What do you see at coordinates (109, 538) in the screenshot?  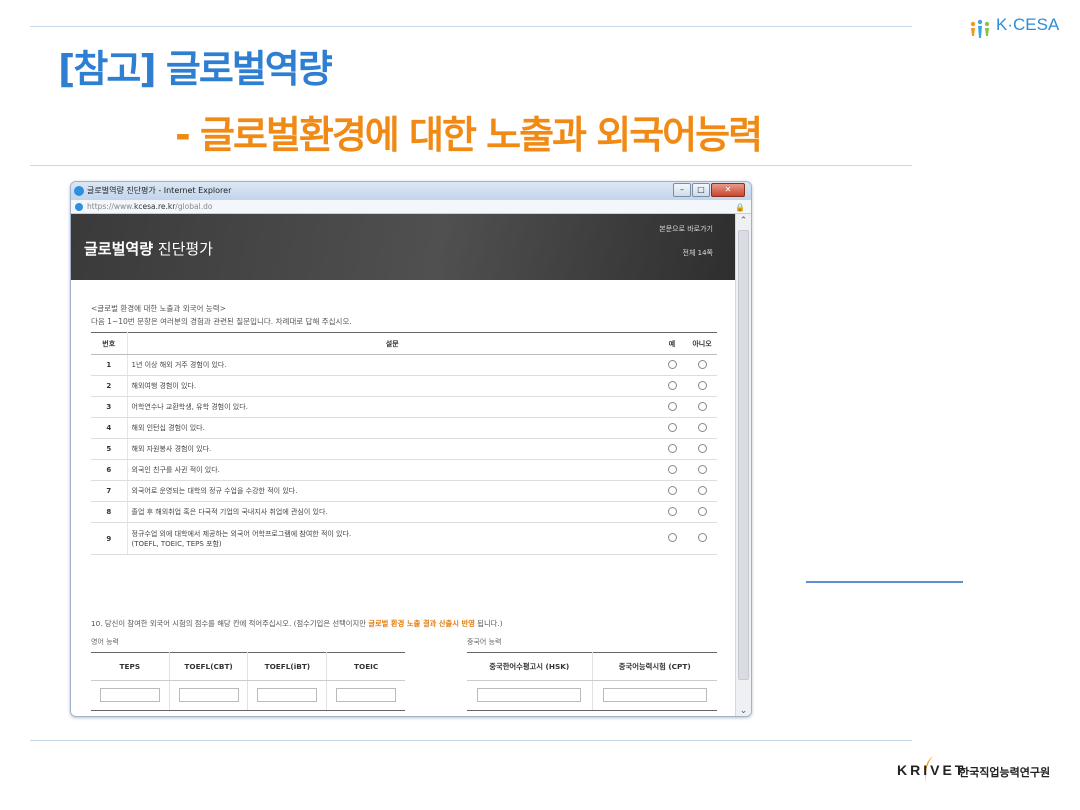 I see `question-number: 9` at bounding box center [109, 538].